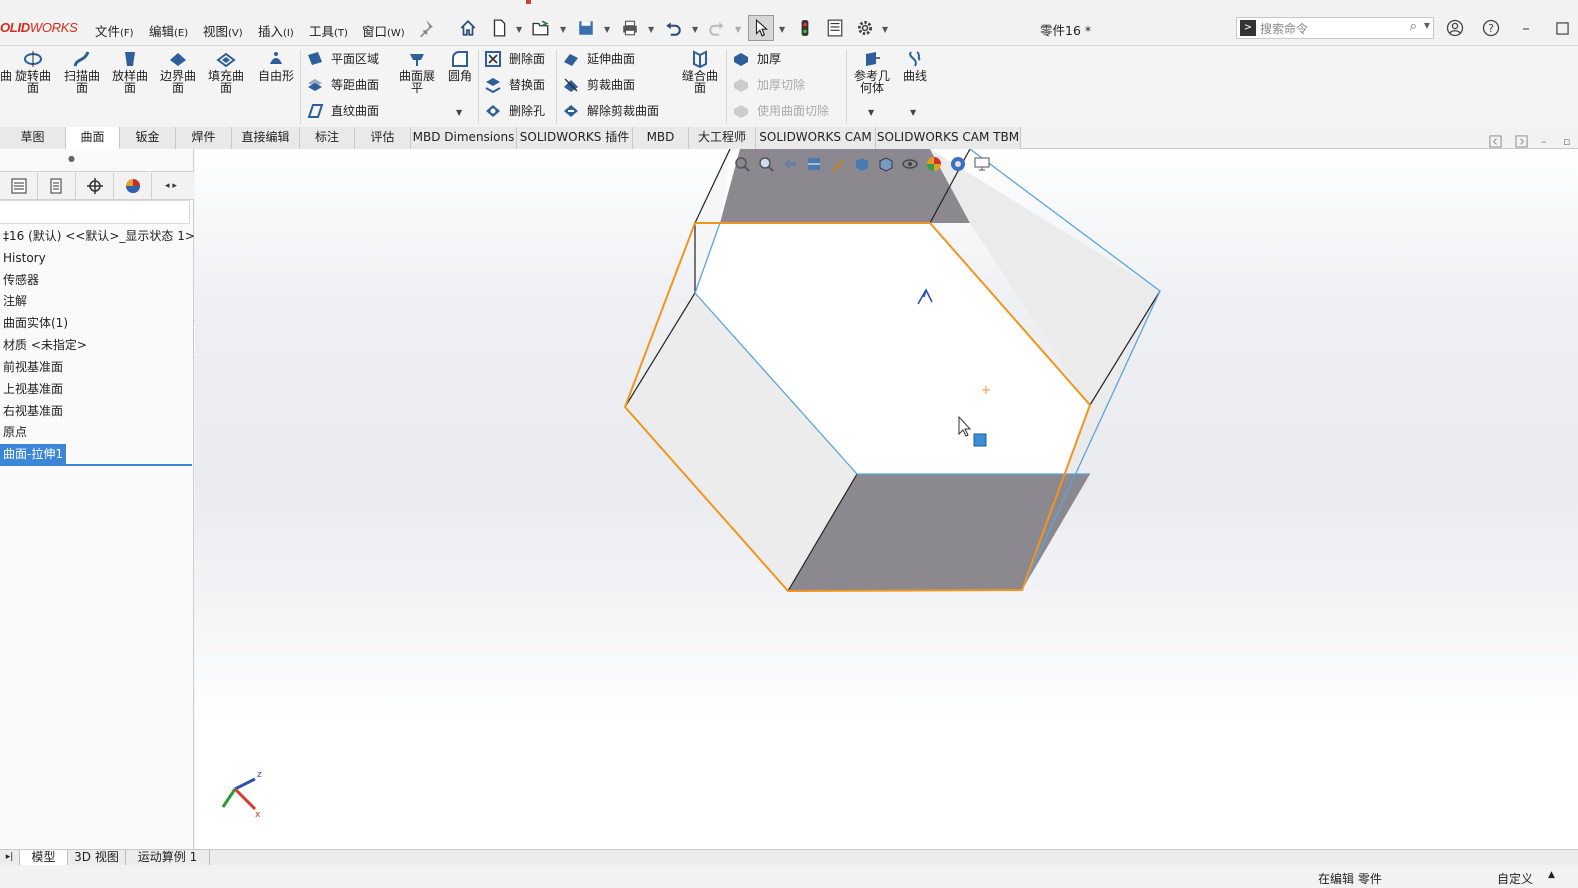  I want to click on tree-item-top-plane: 上视基准面, so click(31, 389).